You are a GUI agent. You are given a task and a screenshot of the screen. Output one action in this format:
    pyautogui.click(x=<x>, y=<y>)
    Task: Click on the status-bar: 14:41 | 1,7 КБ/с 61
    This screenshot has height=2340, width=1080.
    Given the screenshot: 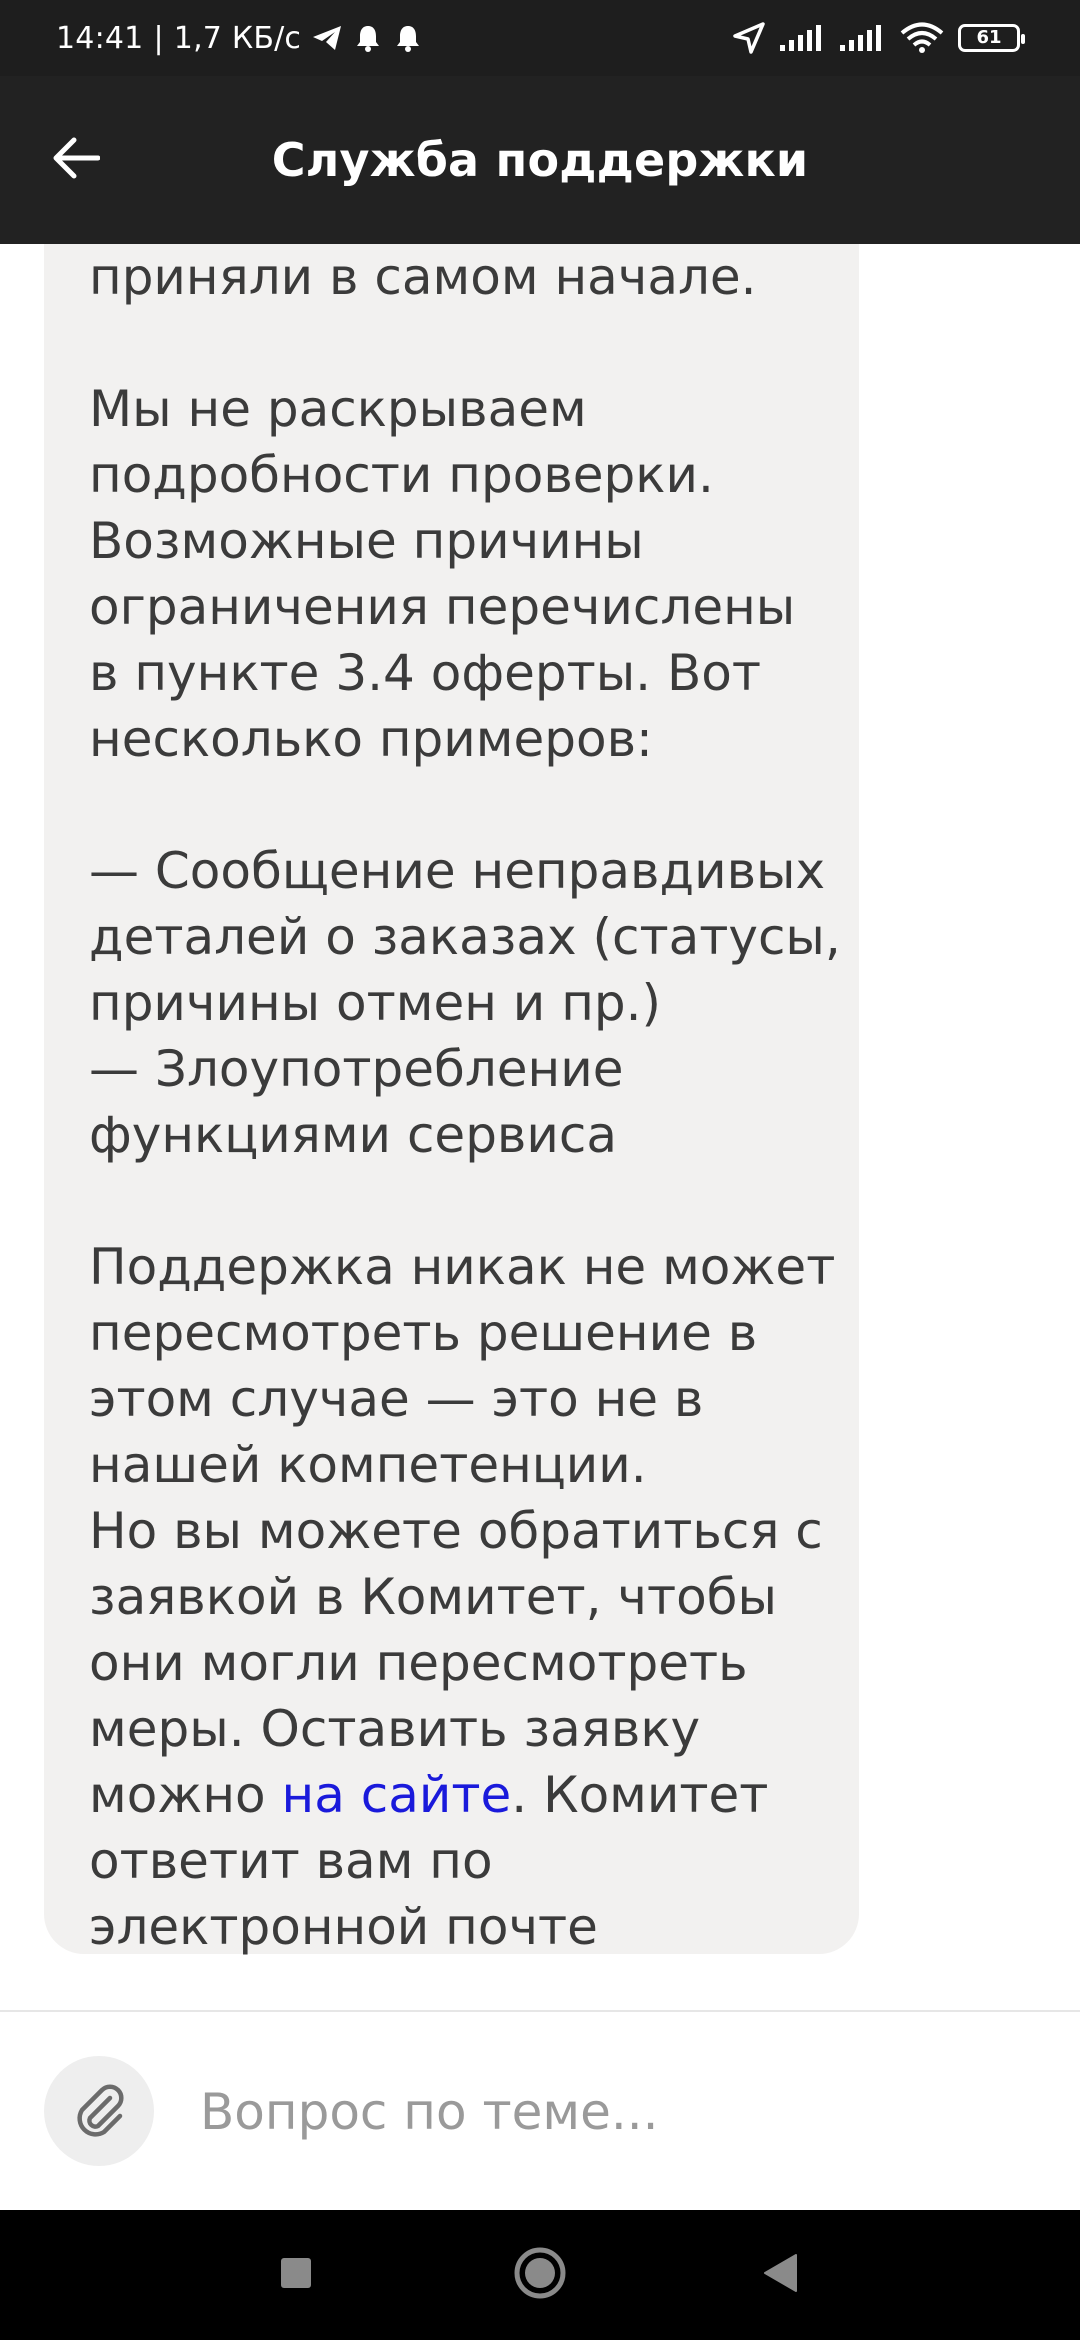 What is the action you would take?
    pyautogui.click(x=540, y=38)
    